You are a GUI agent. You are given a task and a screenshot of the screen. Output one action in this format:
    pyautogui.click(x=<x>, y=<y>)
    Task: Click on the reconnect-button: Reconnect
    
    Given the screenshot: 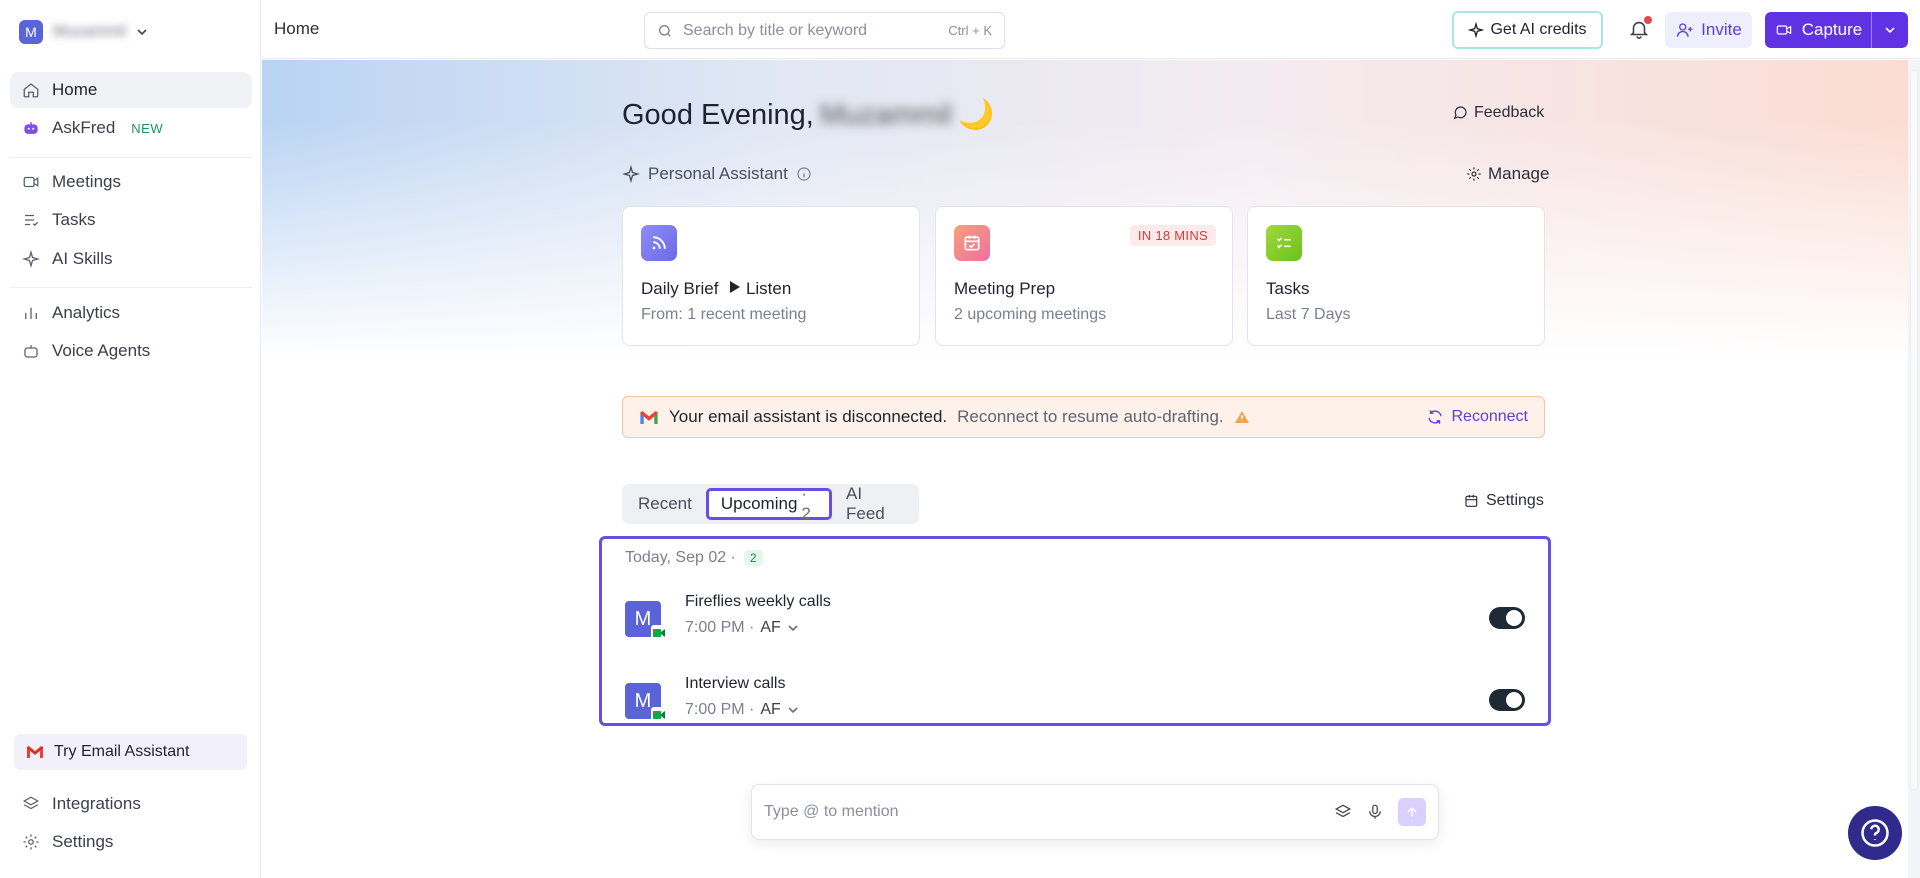 What is the action you would take?
    pyautogui.click(x=1477, y=417)
    